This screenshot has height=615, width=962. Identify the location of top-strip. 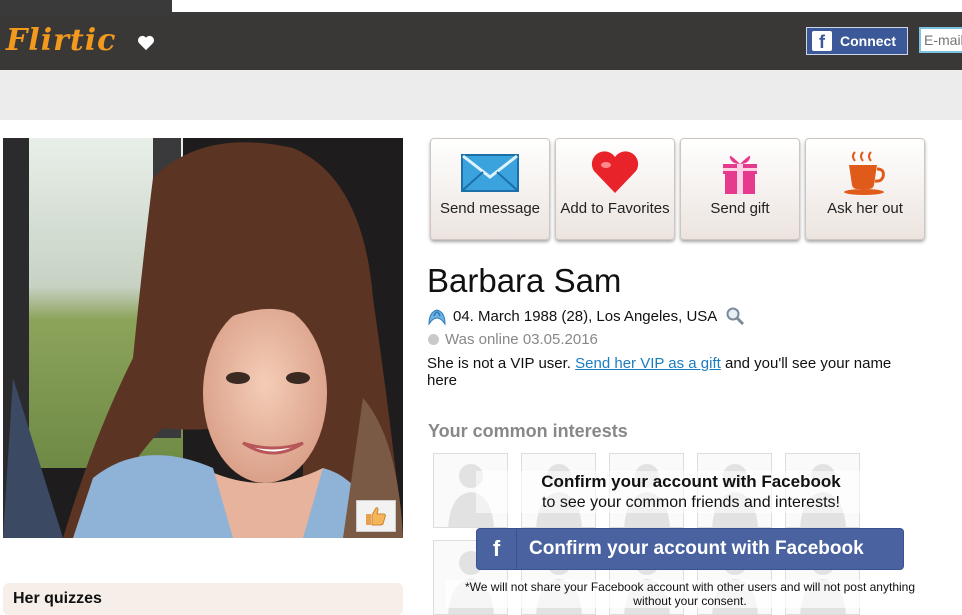
(481, 7).